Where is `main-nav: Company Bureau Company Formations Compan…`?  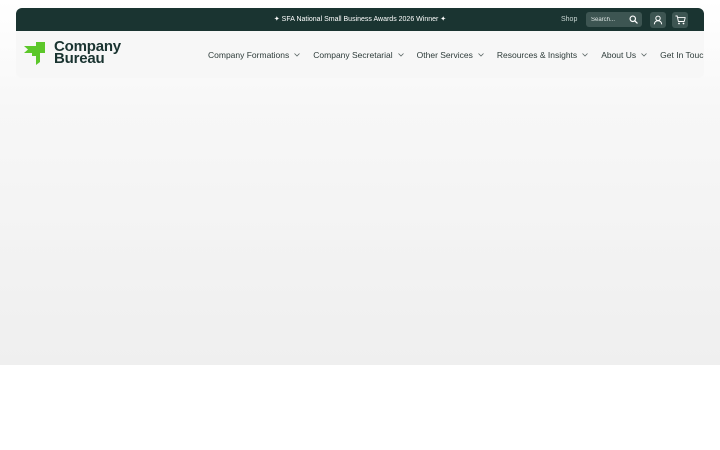
main-nav: Company Bureau Company Formations Compan… is located at coordinates (360, 54).